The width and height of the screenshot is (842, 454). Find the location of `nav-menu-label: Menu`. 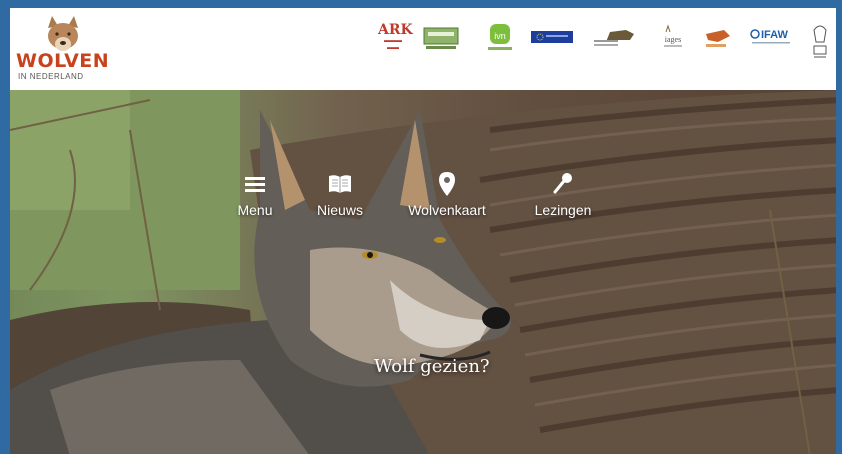

nav-menu-label: Menu is located at coordinates (255, 210).